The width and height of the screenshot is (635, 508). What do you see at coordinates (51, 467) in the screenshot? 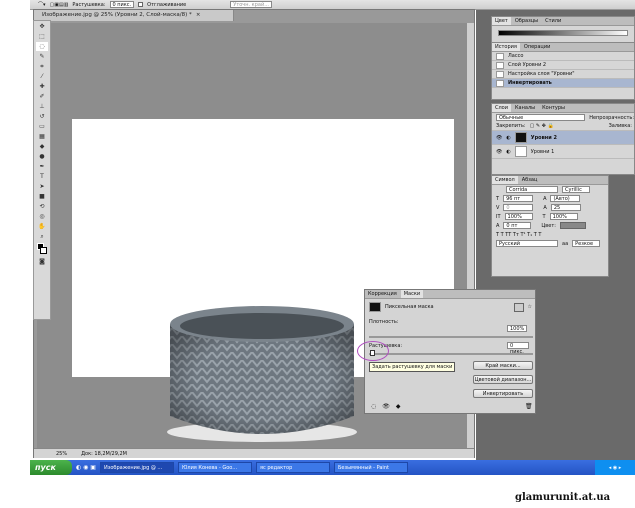
I see `start-button: пуск` at bounding box center [51, 467].